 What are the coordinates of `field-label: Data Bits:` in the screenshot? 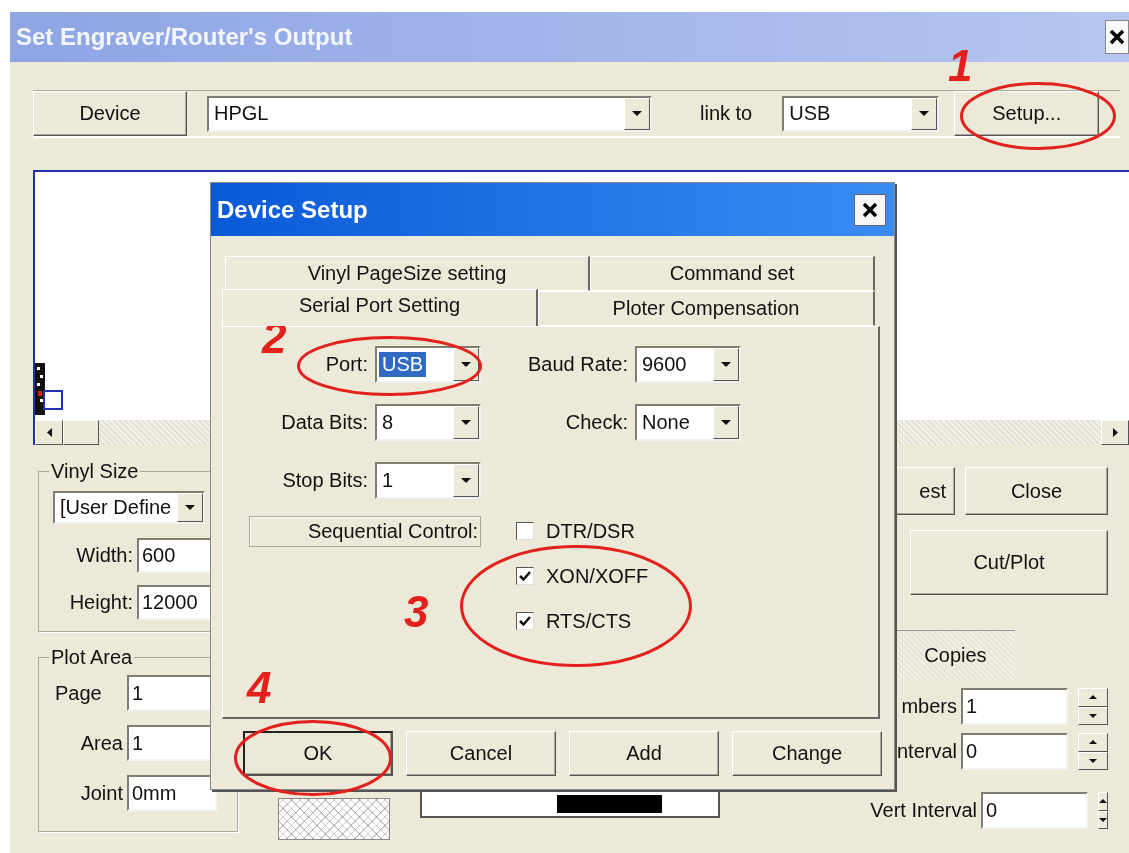 It's located at (324, 422).